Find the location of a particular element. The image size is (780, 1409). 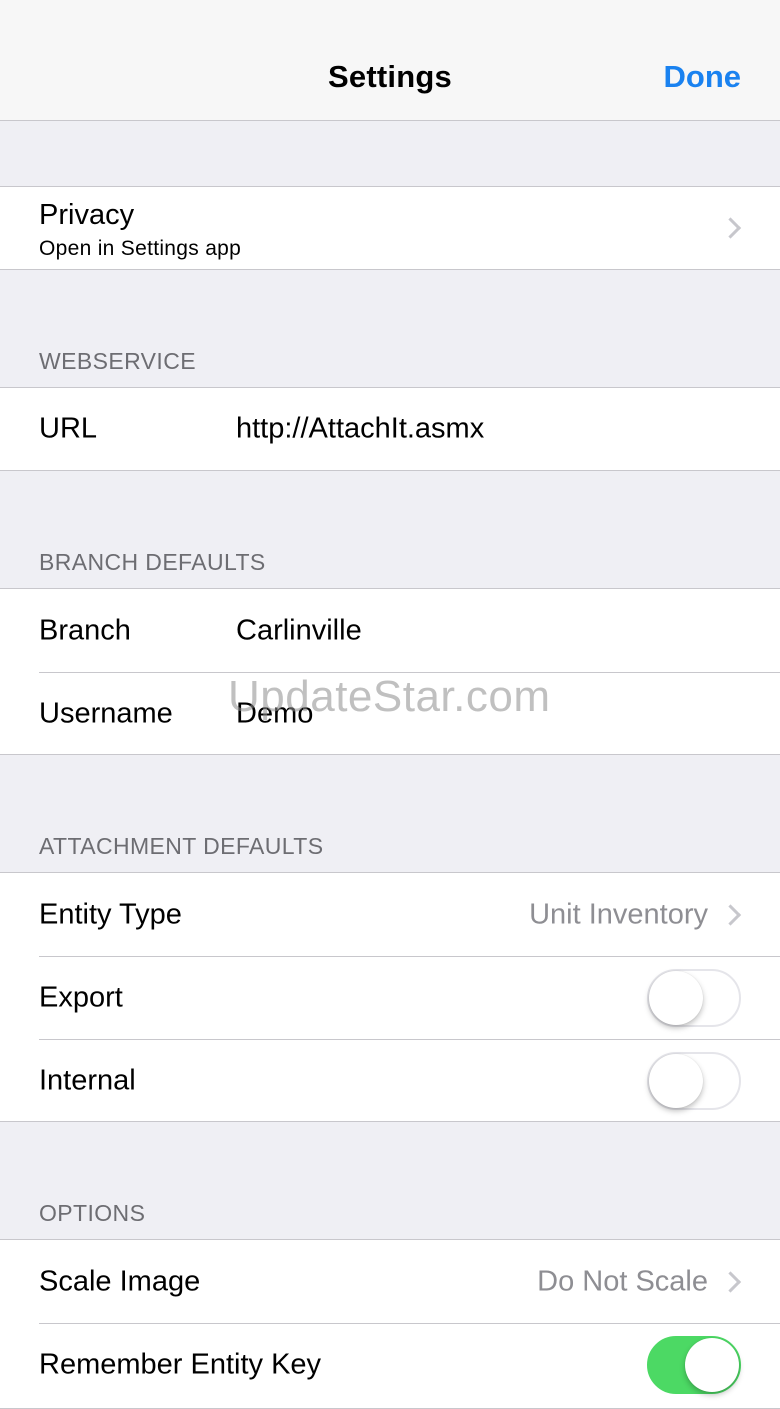

remember-entity-key-toggle is located at coordinates (694, 1364).